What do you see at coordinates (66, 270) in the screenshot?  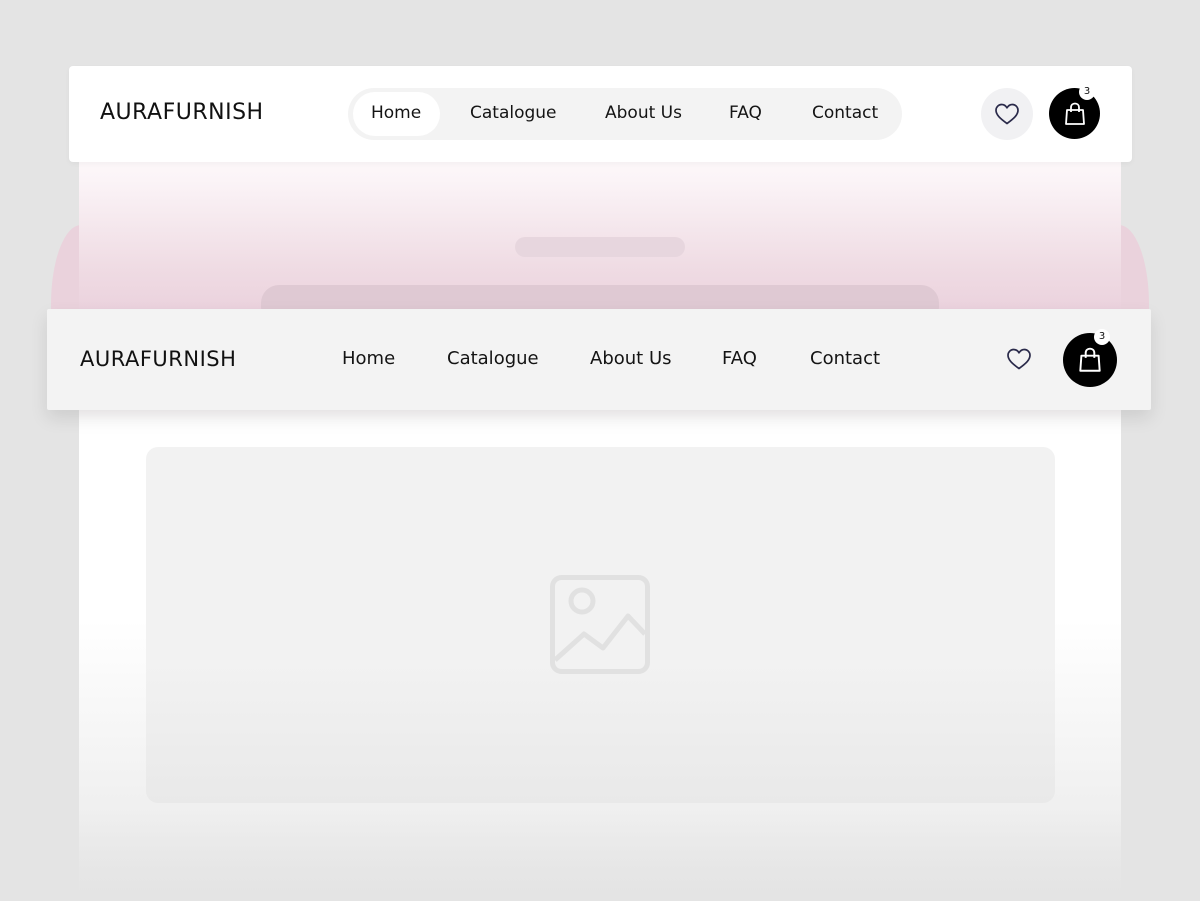 I see `page-shoulder-left` at bounding box center [66, 270].